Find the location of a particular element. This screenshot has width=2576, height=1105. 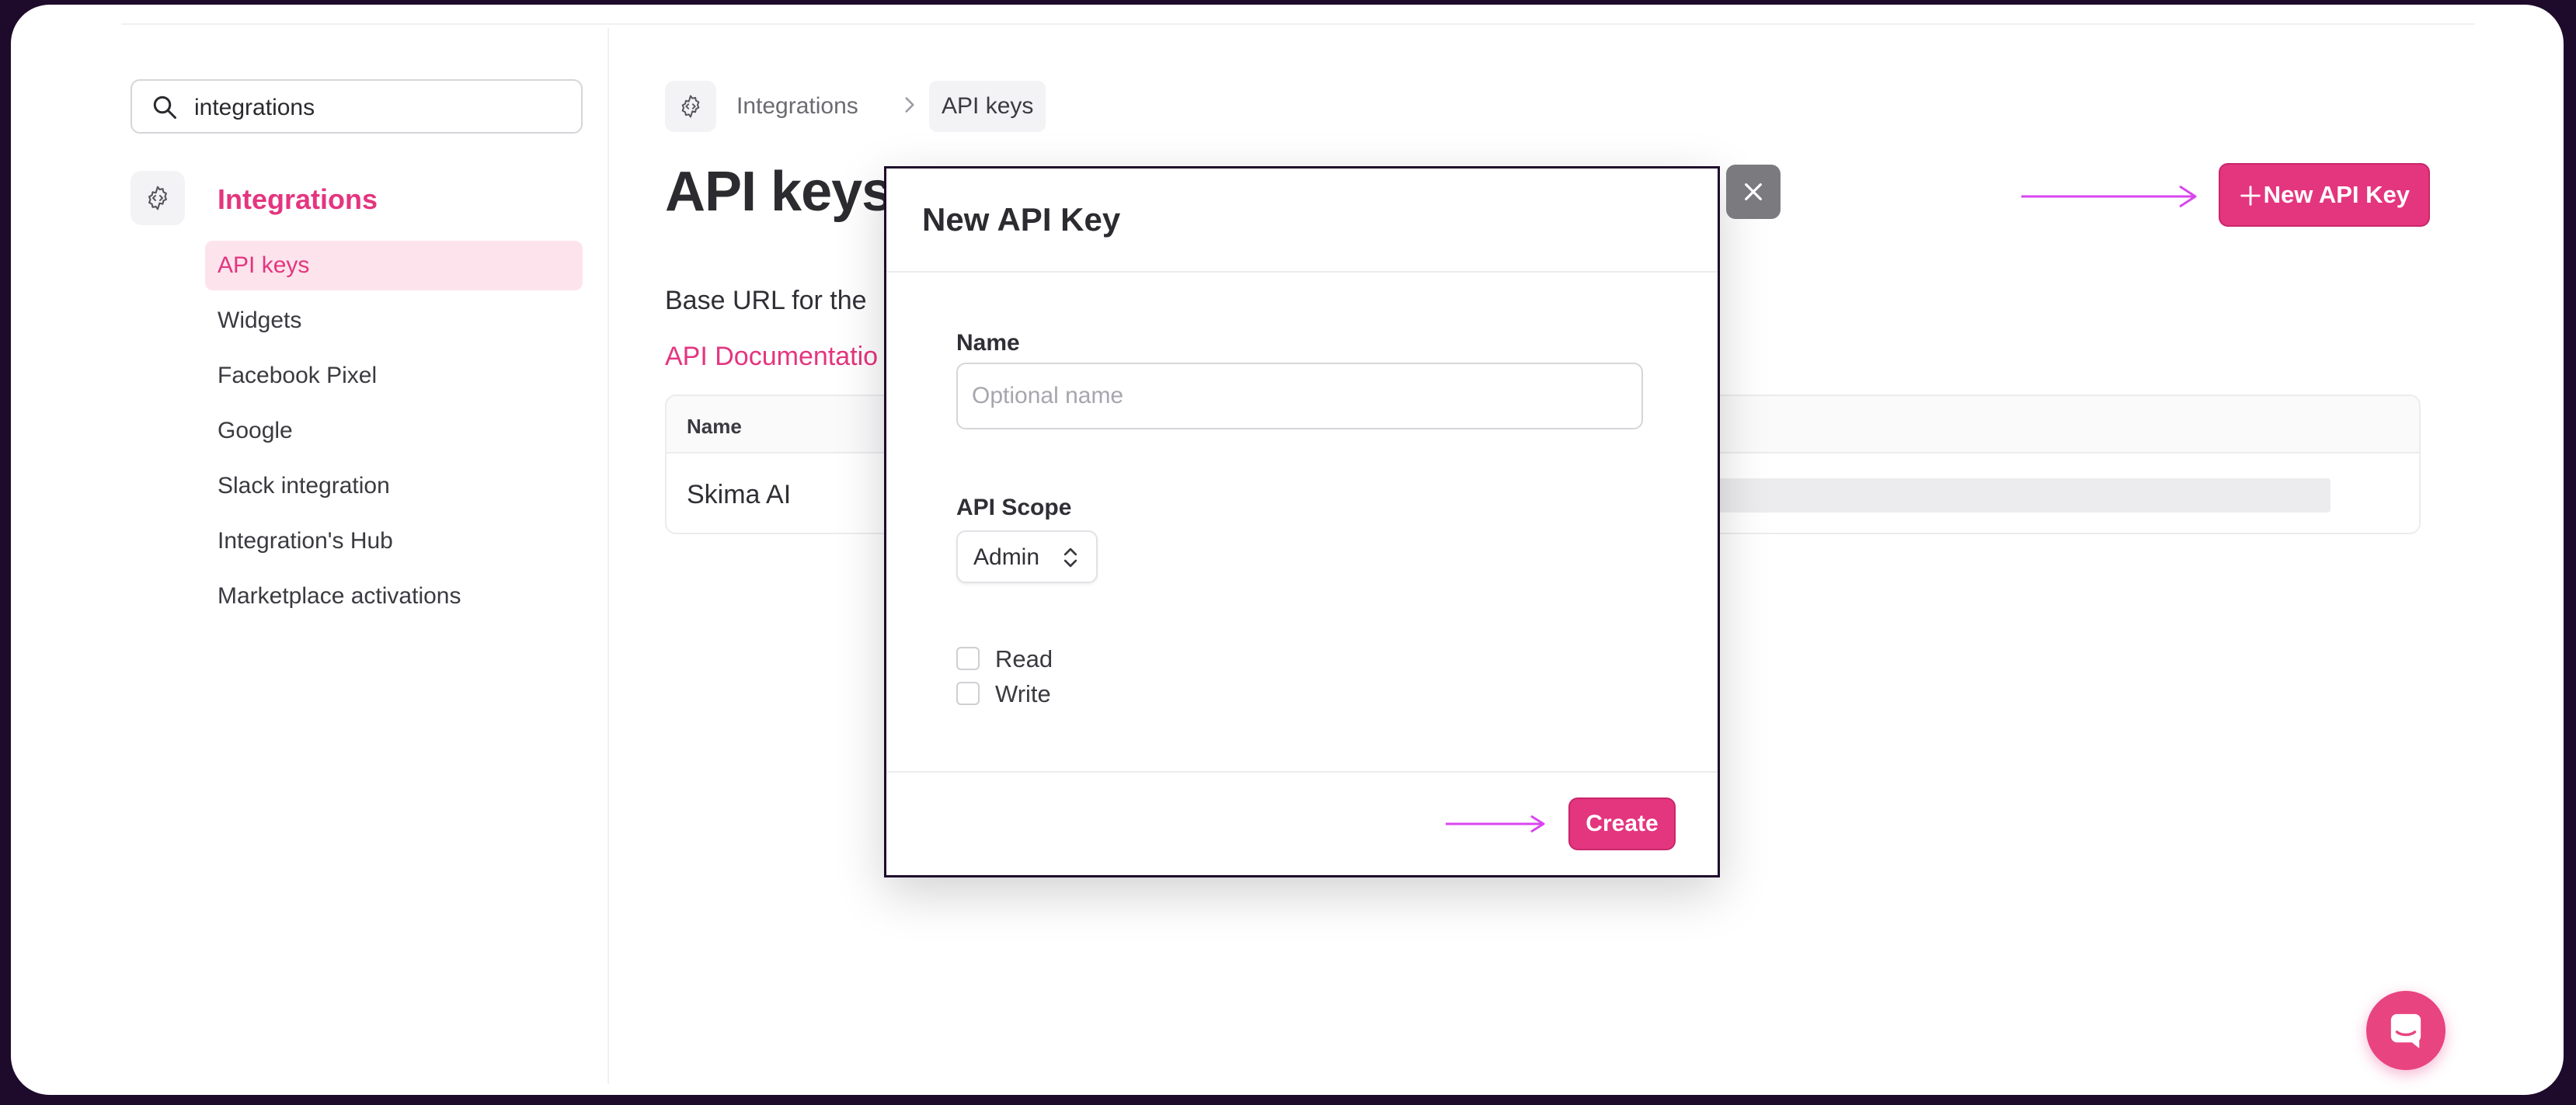

sidebar-item-api-keys: API keys is located at coordinates (394, 265).